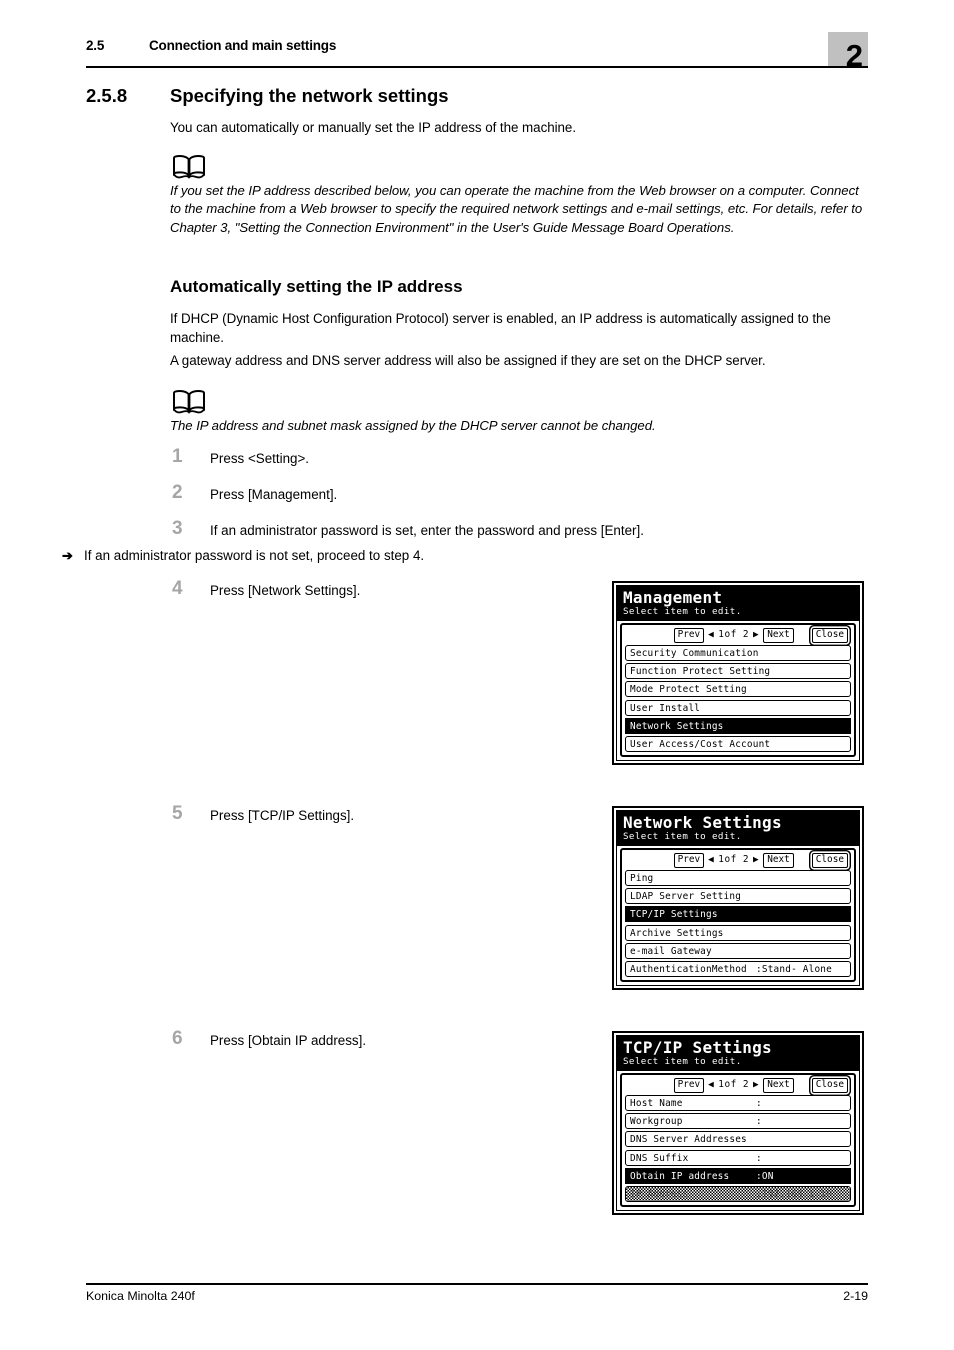 This screenshot has width=954, height=1350. What do you see at coordinates (656, 1103) in the screenshot?
I see `lcd-item-label: Host Name` at bounding box center [656, 1103].